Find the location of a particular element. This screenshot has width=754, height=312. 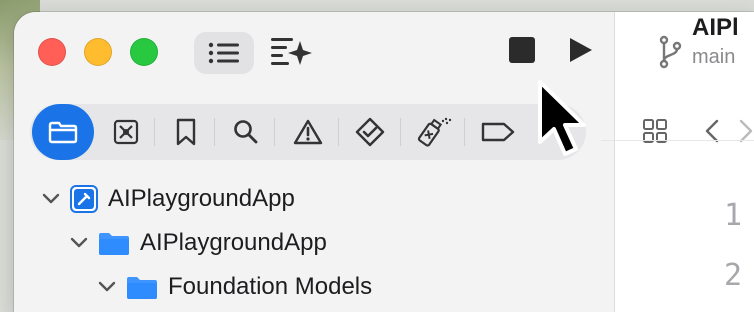

test-diamond-icon is located at coordinates (370, 132).